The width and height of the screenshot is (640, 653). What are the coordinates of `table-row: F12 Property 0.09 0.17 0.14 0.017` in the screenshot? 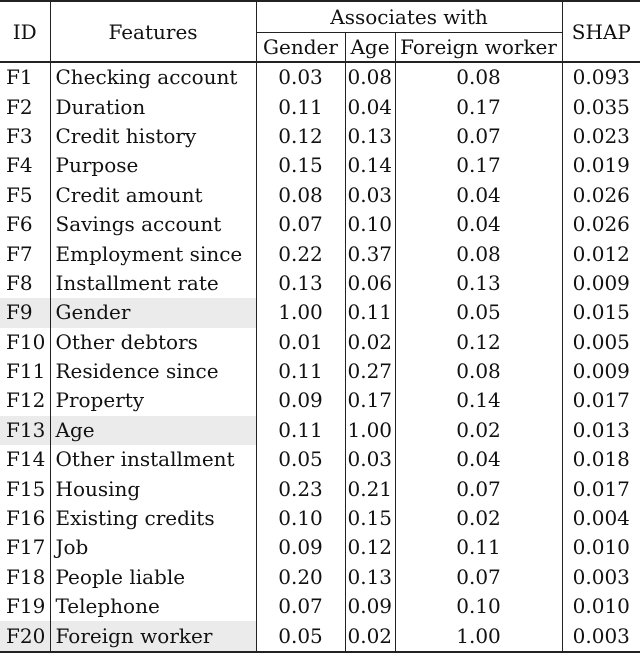 It's located at (320, 401).